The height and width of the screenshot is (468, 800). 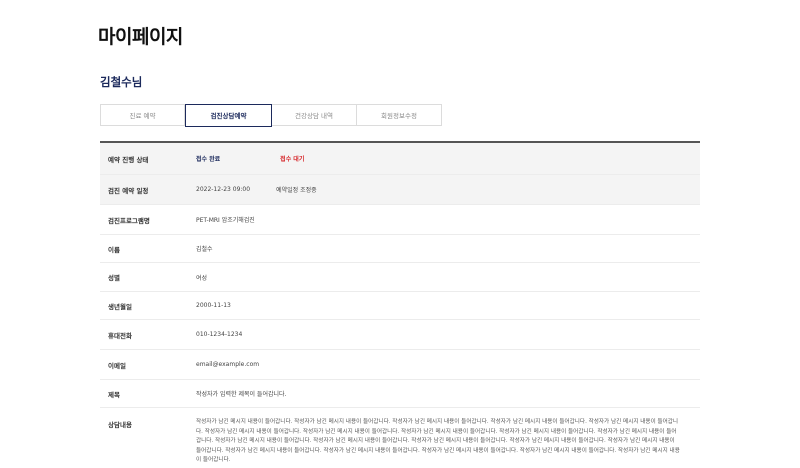 What do you see at coordinates (228, 115) in the screenshot?
I see `tab-checkup-consult-reservation: 검진상담예약` at bounding box center [228, 115].